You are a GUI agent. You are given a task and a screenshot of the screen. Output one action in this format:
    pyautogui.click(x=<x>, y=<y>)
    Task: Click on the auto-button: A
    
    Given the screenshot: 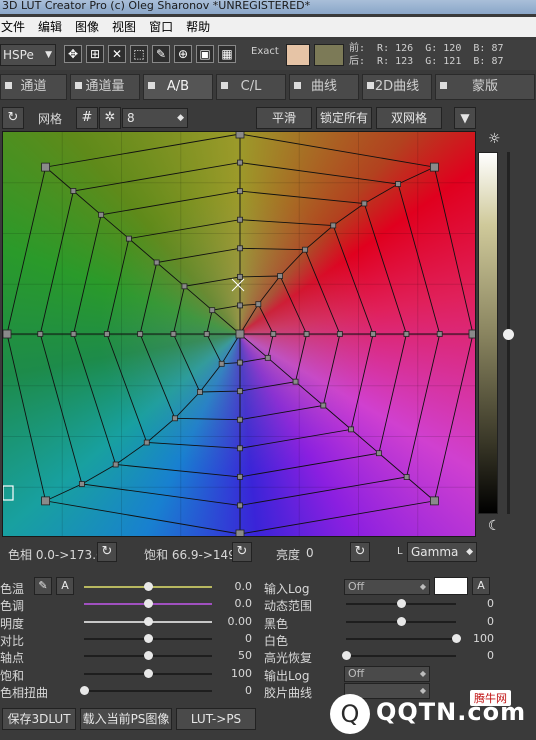 What is the action you would take?
    pyautogui.click(x=65, y=586)
    